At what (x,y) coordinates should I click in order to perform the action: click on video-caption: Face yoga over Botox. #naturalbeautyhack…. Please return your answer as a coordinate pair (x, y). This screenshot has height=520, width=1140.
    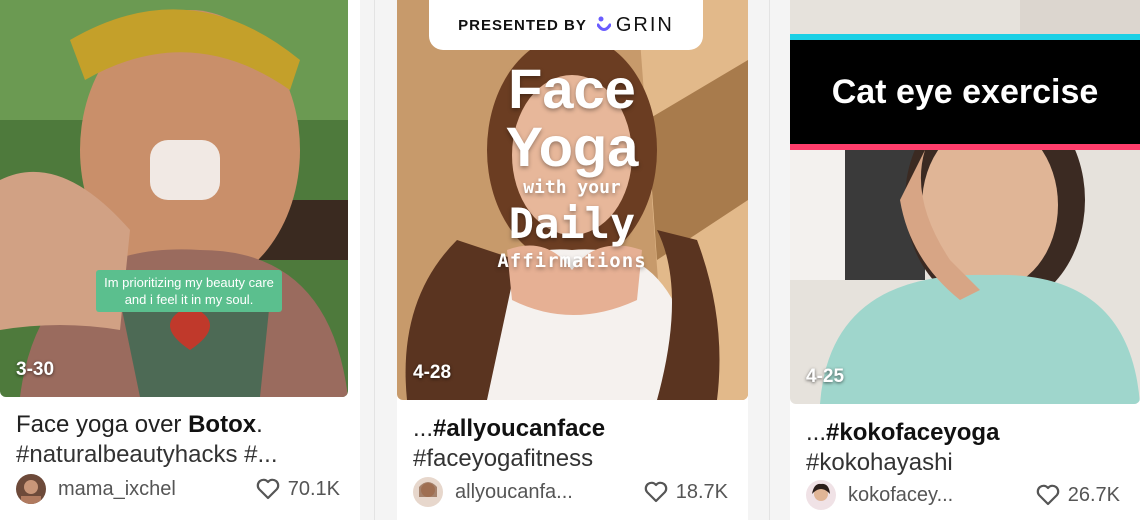
    Looking at the image, I should click on (184, 440).